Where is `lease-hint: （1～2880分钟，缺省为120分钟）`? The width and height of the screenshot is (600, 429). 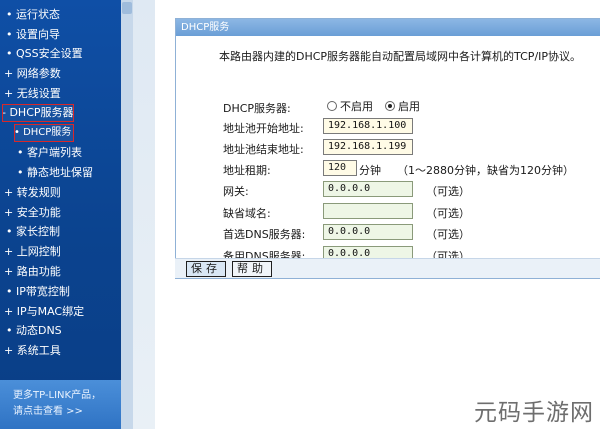 lease-hint: （1～2880分钟，缺省为120分钟） is located at coordinates (485, 170).